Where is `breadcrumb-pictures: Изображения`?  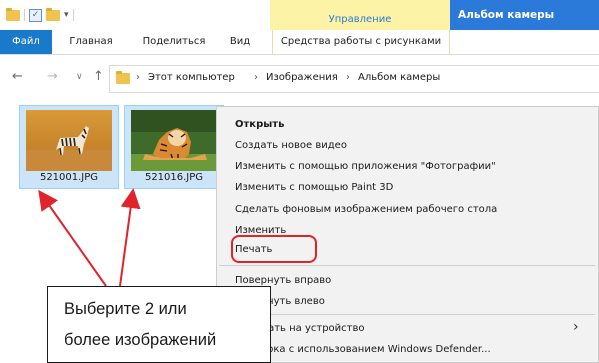 breadcrumb-pictures: Изображения is located at coordinates (302, 77).